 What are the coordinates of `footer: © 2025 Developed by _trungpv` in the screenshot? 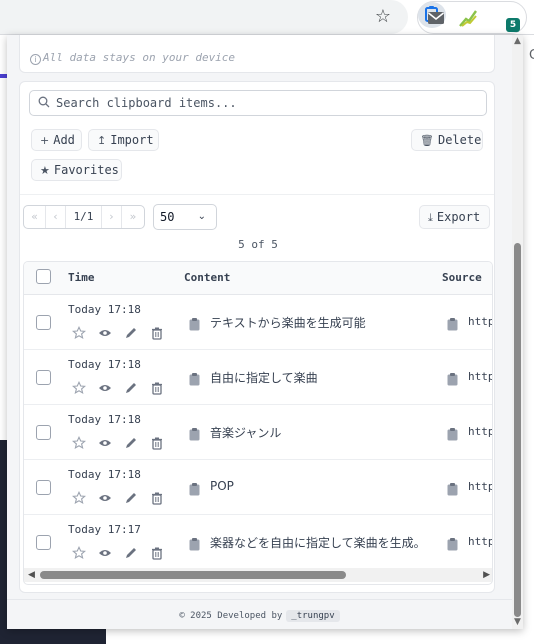 It's located at (259, 616).